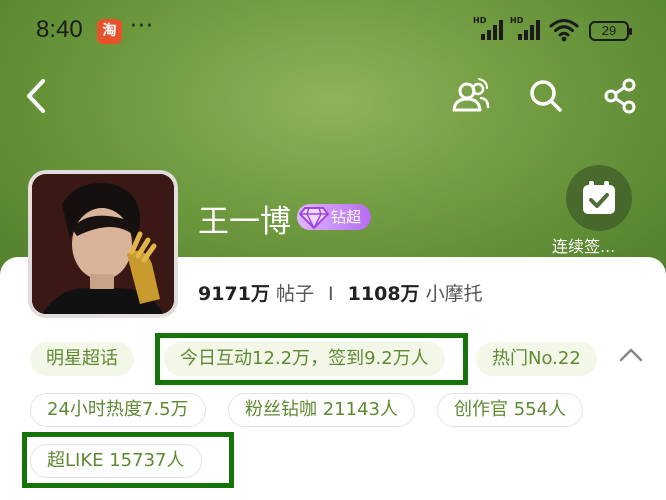 This screenshot has height=500, width=666. I want to click on posts-count: 9171万, so click(234, 294).